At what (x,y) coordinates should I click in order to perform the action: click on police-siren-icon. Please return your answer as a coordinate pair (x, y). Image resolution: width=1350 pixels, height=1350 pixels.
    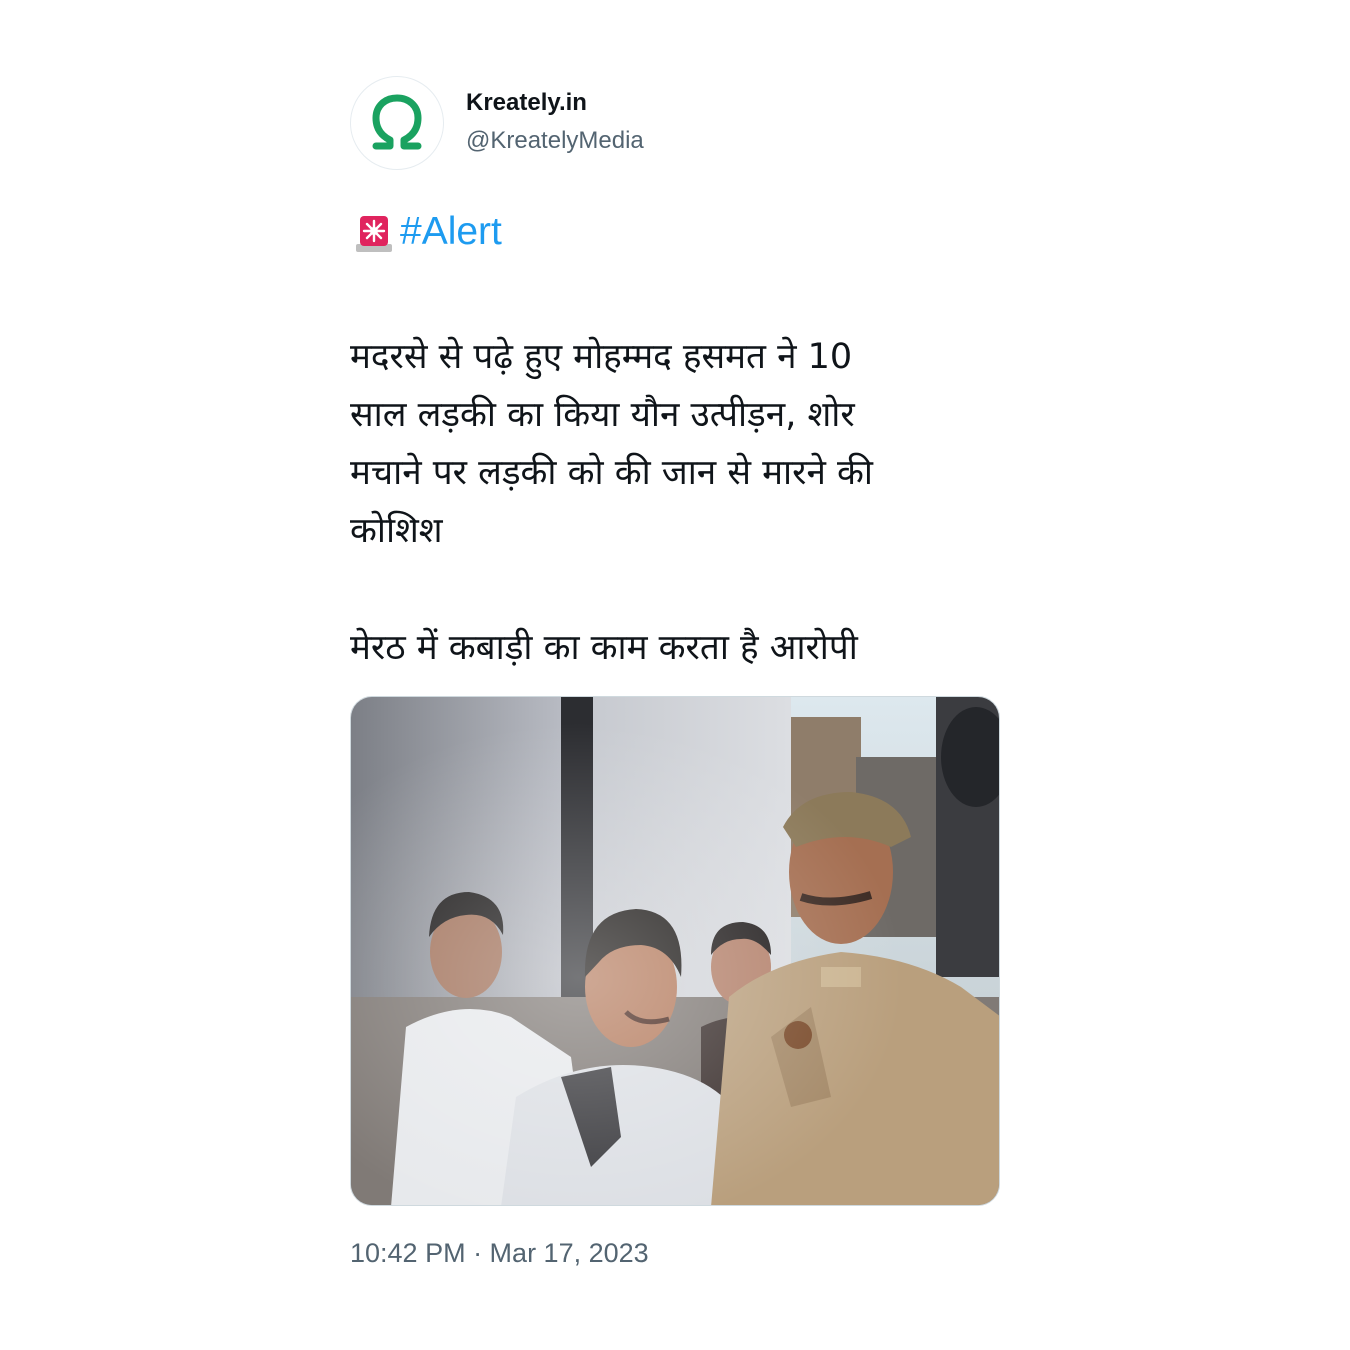
    Looking at the image, I should click on (374, 234).